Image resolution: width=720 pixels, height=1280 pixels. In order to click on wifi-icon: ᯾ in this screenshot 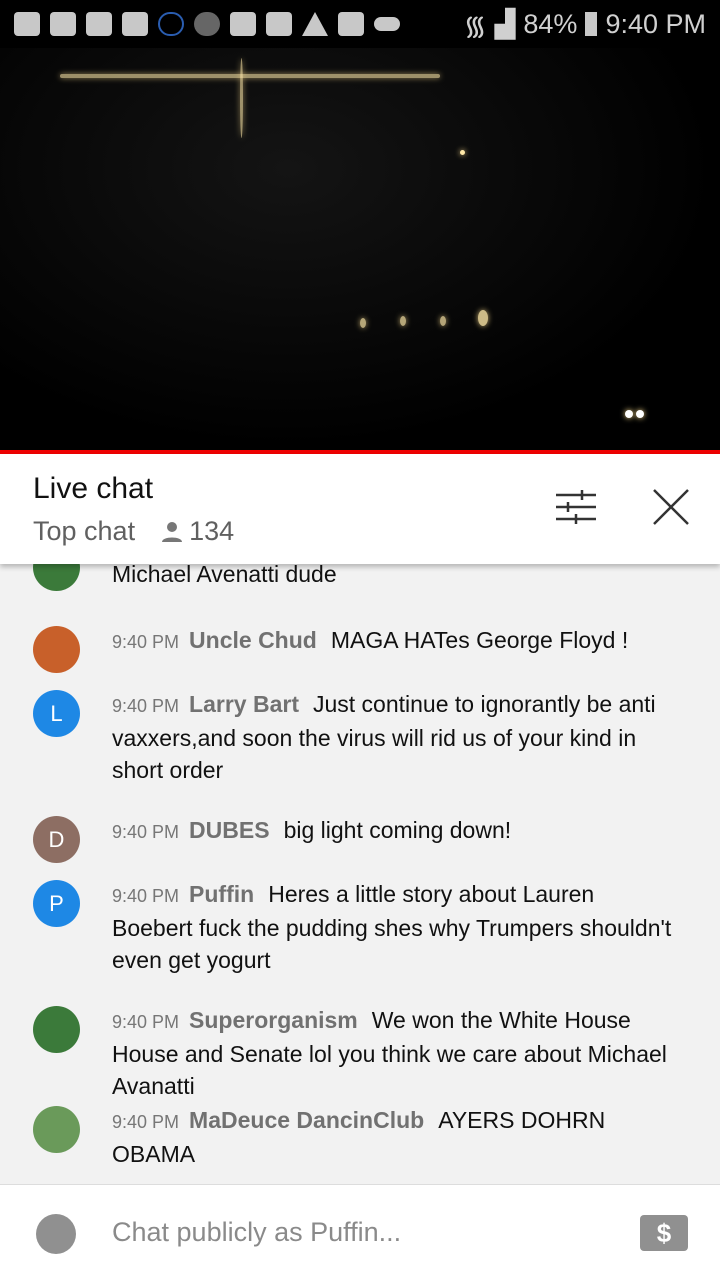, I will do `click(475, 25)`.